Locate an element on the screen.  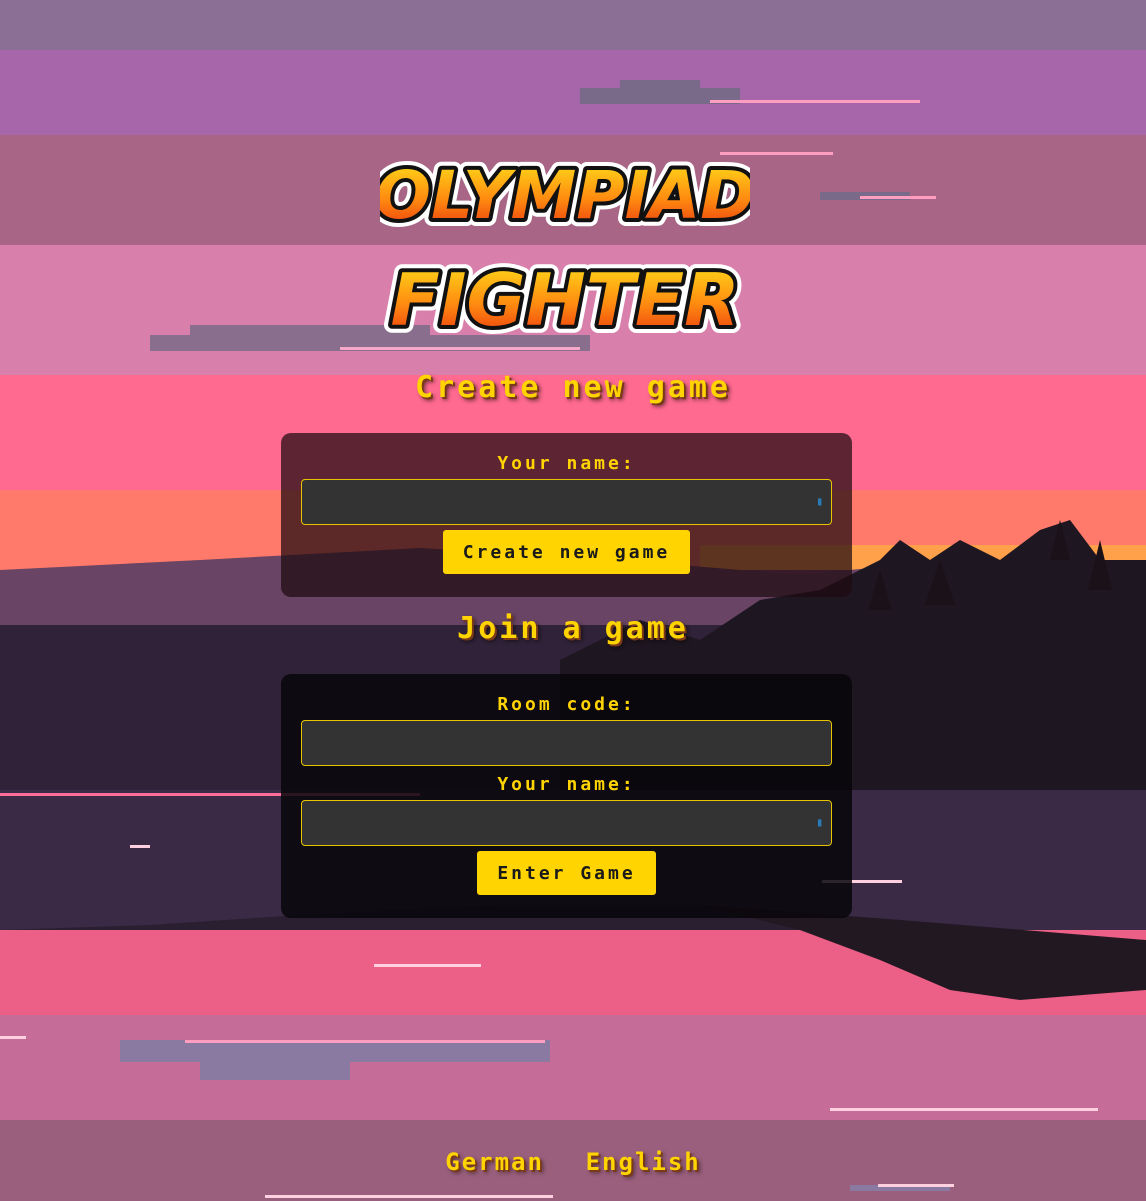
join-game-heading: Join a game is located at coordinates (573, 628).